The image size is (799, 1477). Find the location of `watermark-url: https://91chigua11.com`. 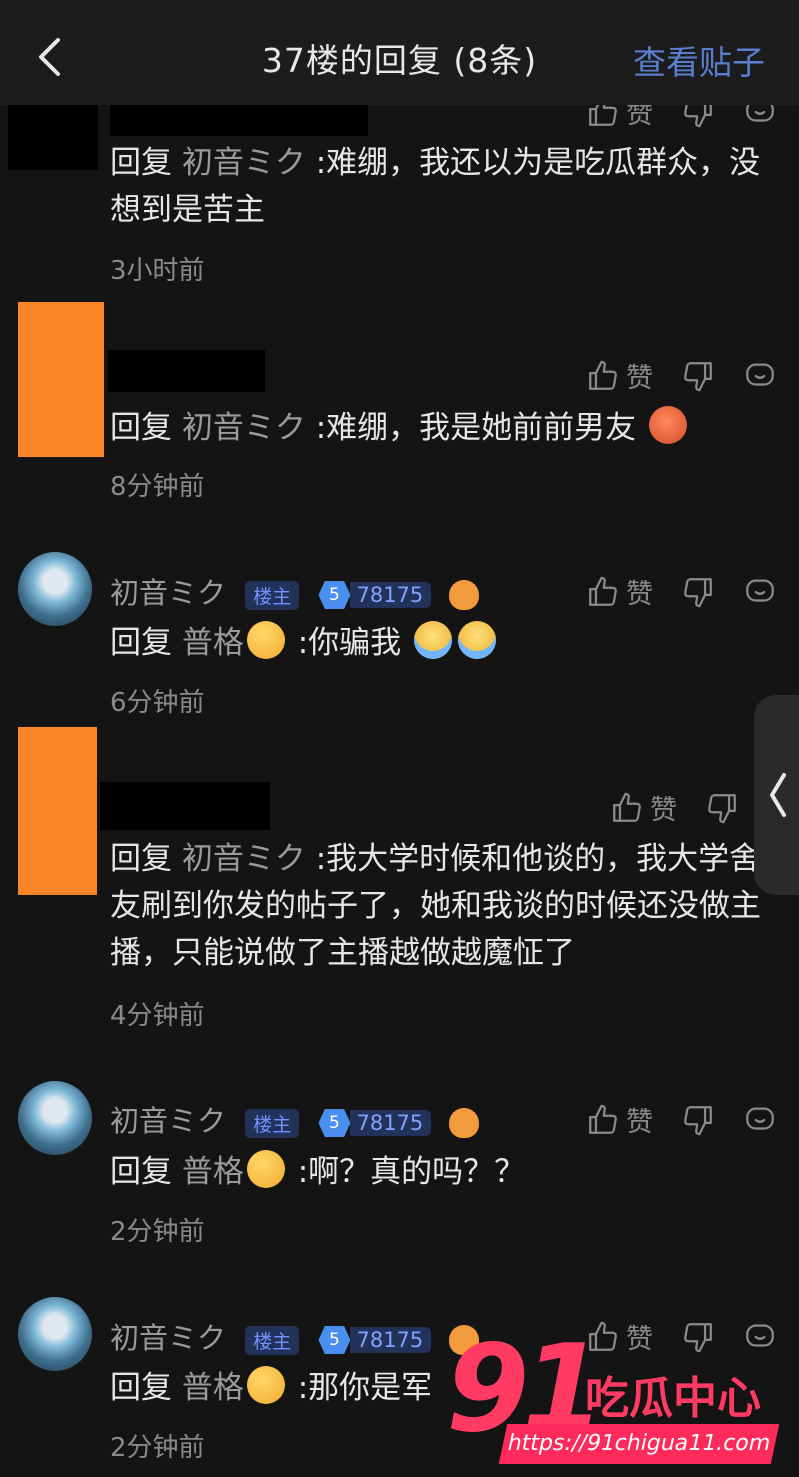

watermark-url: https://91chigua11.com is located at coordinates (639, 1444).